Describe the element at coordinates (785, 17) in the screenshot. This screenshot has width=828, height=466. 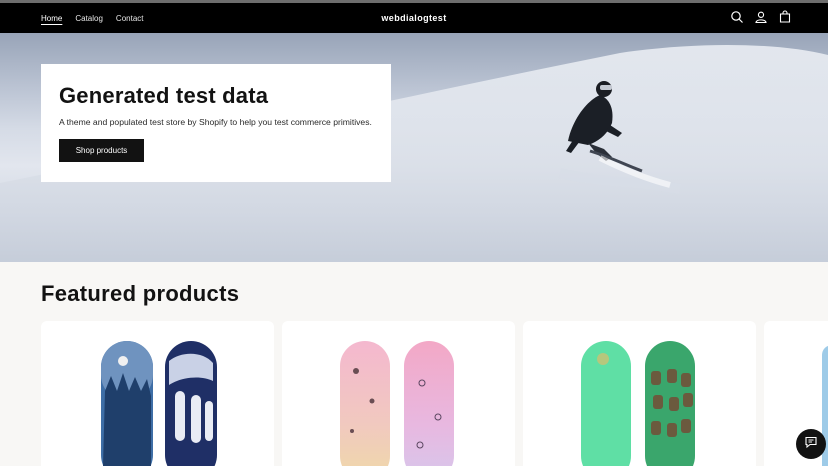
I see `cart-icon` at that location.